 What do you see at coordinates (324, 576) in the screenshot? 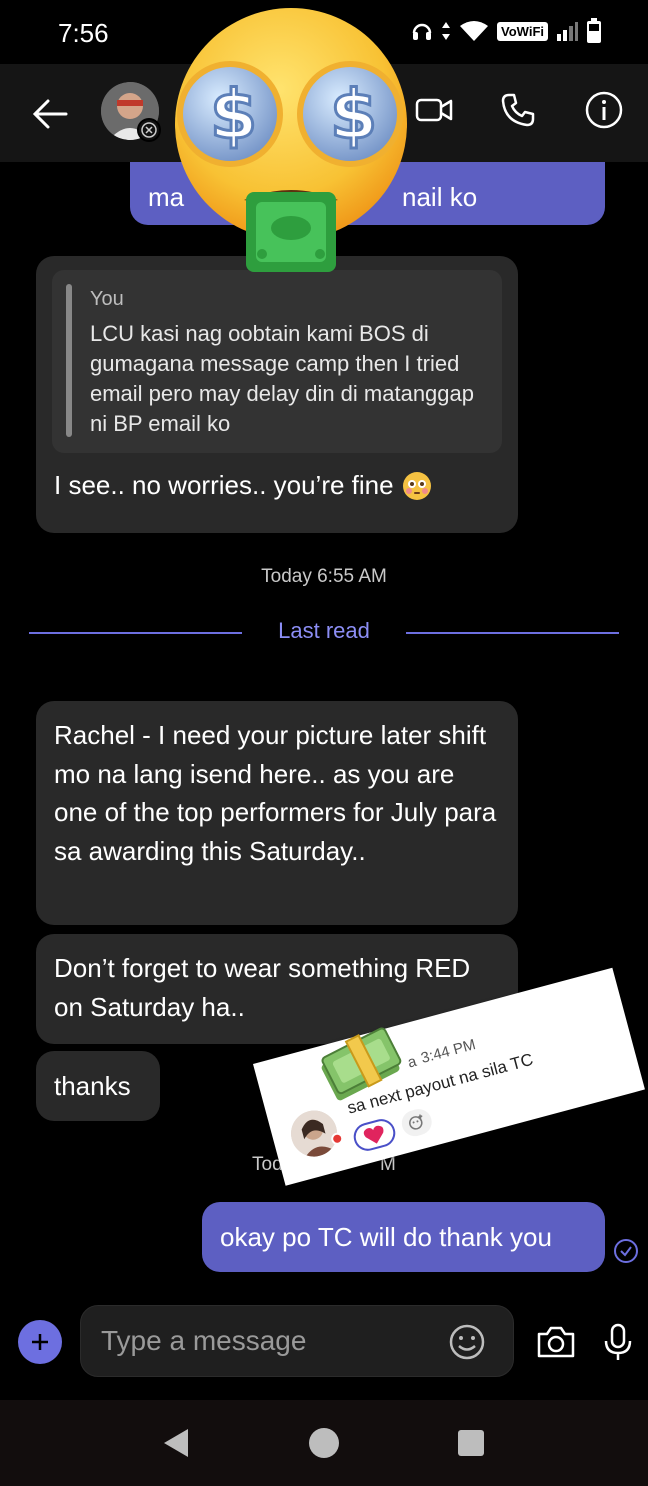
I see `timestamp-divider: Today 6:55 AM` at bounding box center [324, 576].